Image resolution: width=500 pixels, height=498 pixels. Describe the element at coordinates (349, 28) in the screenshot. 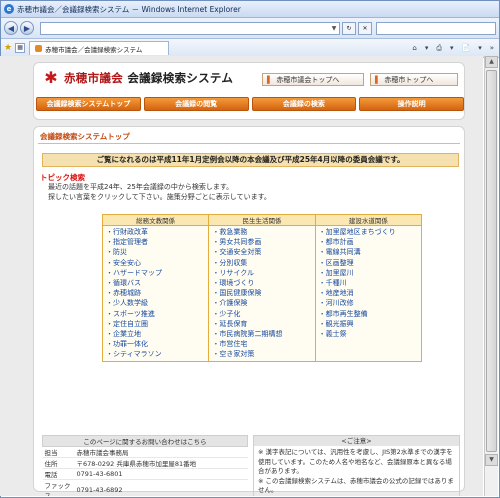

I see `refresh-button: ↻` at that location.